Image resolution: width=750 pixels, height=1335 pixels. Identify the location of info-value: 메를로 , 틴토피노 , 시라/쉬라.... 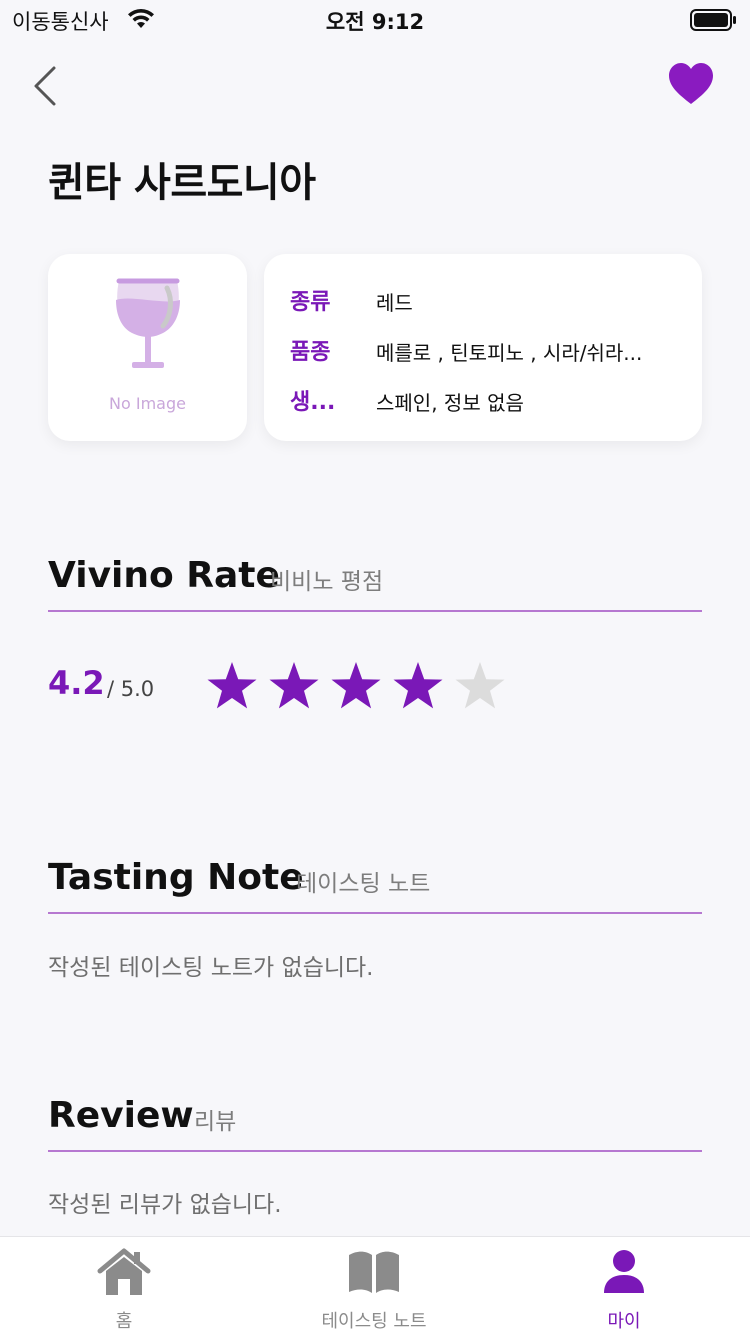
(509, 353).